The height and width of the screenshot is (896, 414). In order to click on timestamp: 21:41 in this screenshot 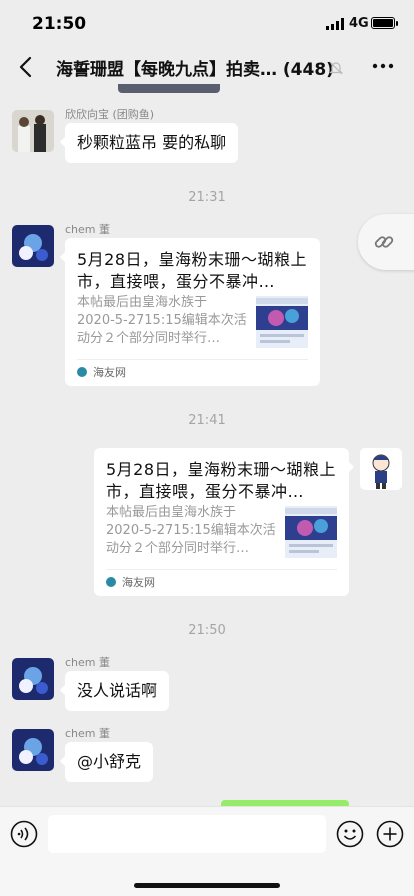, I will do `click(207, 420)`.